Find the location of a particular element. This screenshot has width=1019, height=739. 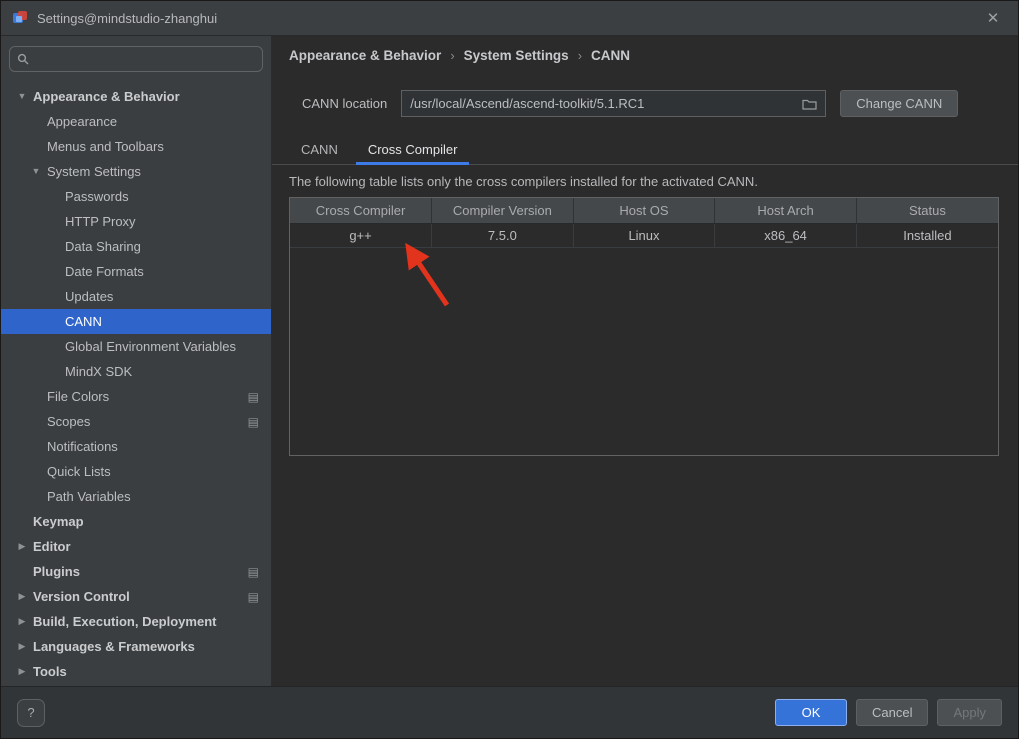

breadcrumb-item-cann: CANN is located at coordinates (610, 55).